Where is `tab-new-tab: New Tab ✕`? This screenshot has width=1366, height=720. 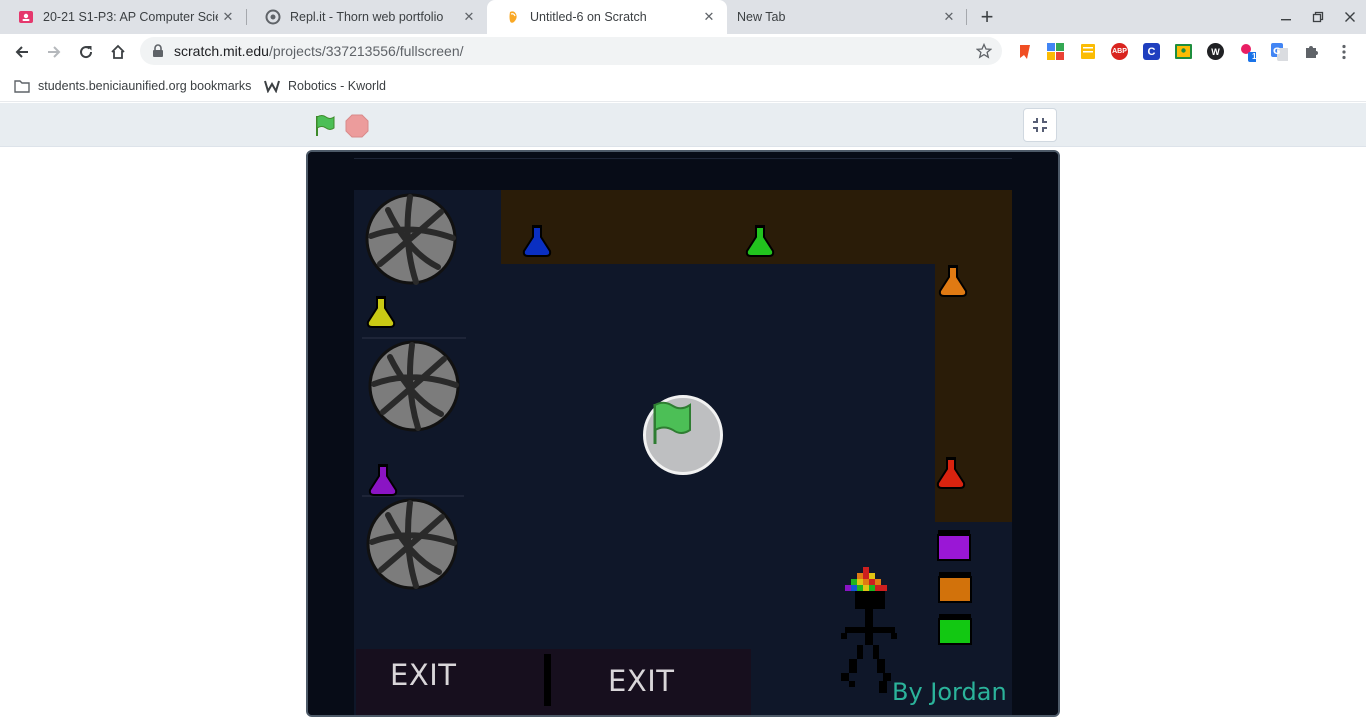 tab-new-tab: New Tab ✕ is located at coordinates (847, 17).